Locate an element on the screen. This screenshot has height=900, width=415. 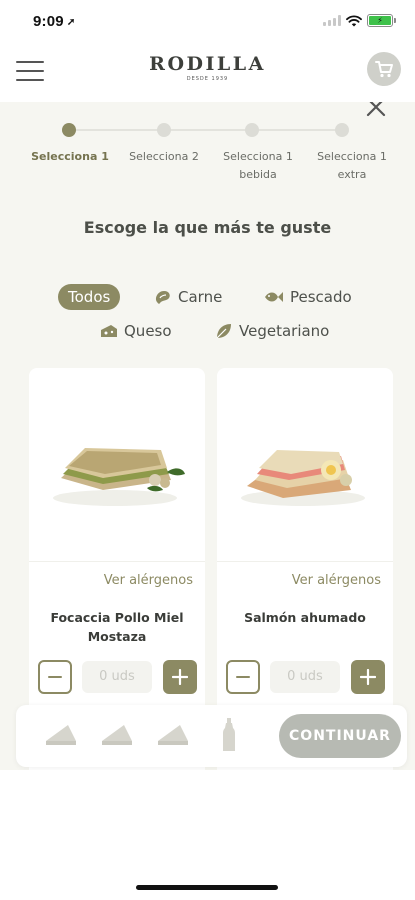
cart-button is located at coordinates (384, 69).